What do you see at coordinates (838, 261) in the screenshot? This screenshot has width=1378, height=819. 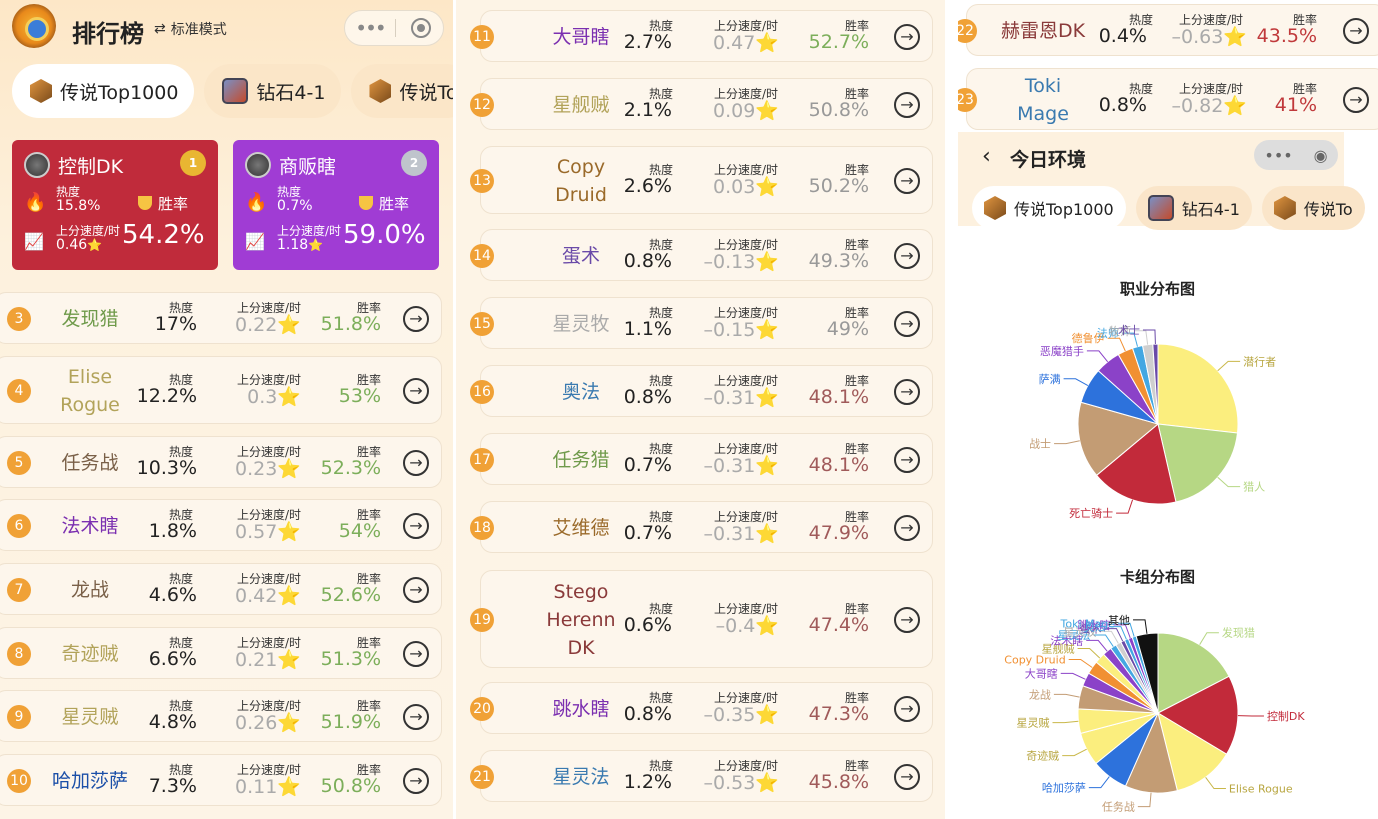 I see `winrate-value: 49.3%` at bounding box center [838, 261].